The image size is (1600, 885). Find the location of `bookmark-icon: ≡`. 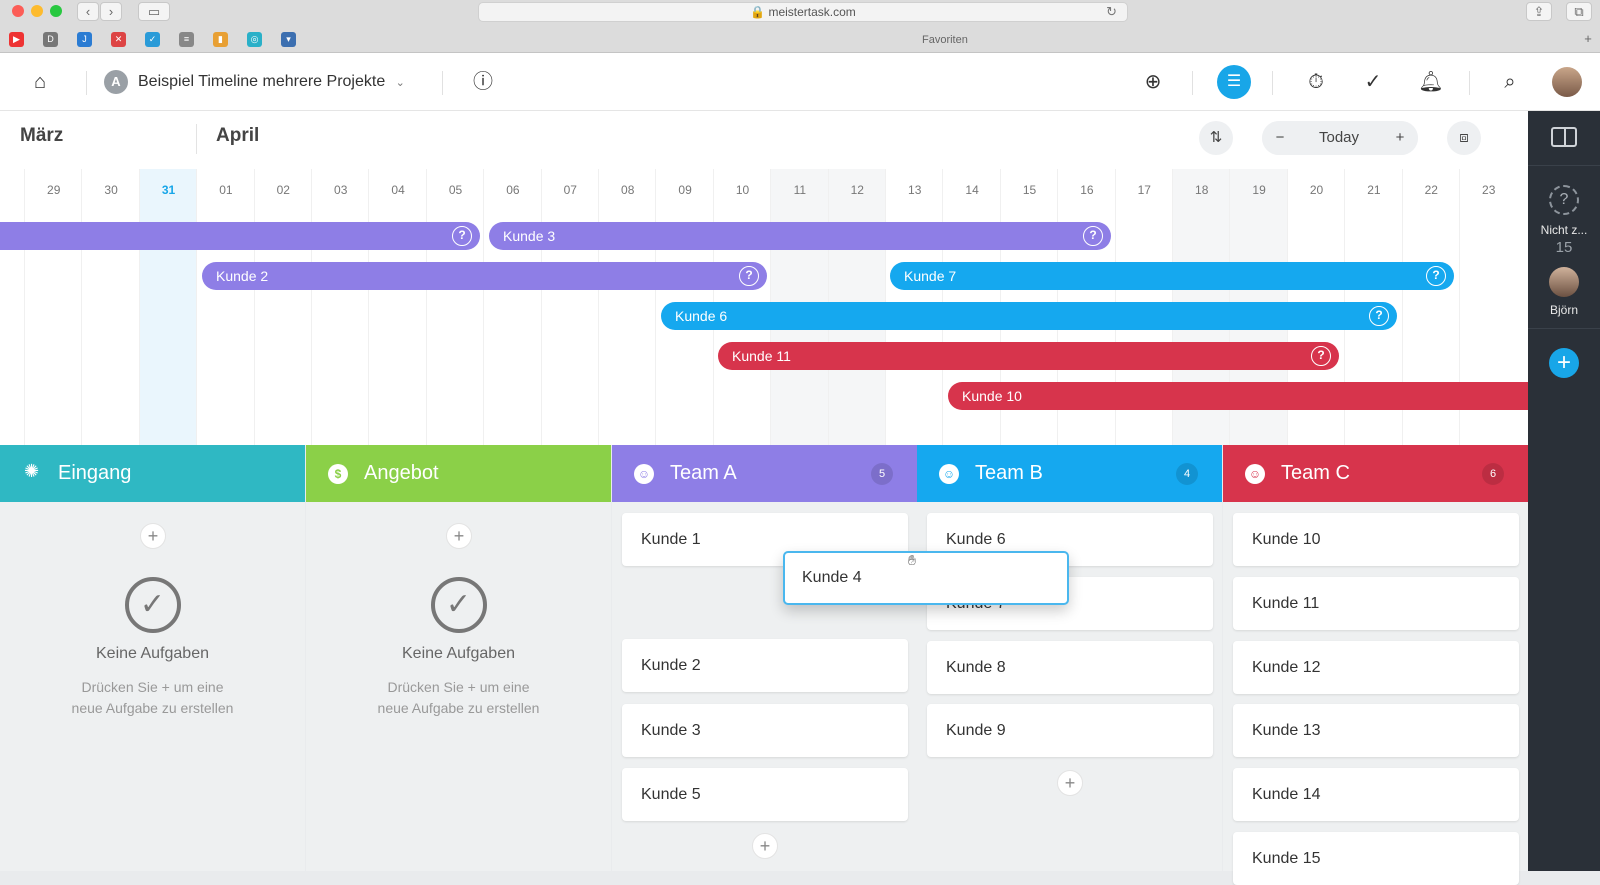

bookmark-icon: ≡ is located at coordinates (186, 39).